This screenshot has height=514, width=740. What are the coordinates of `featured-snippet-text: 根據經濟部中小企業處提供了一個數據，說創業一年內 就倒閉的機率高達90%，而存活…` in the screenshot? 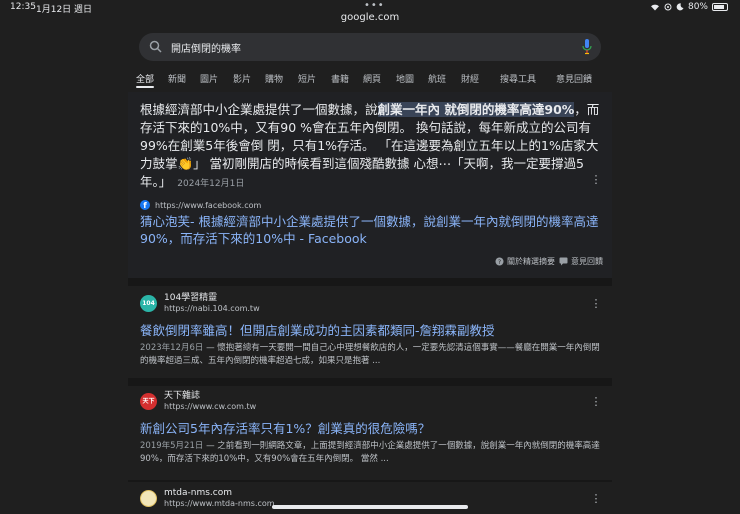 It's located at (370, 147).